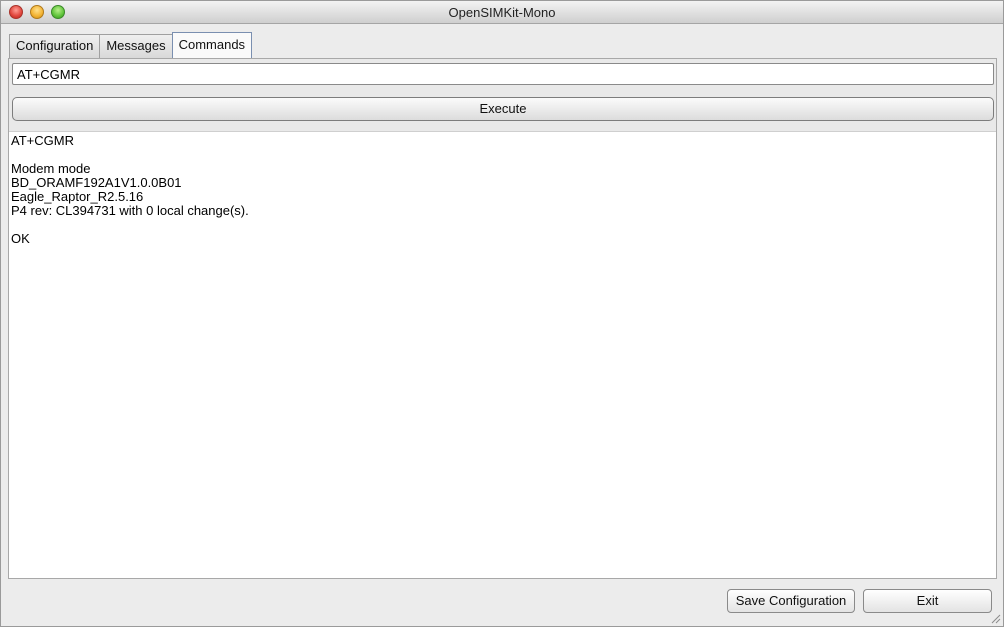 This screenshot has width=1004, height=627. Describe the element at coordinates (20, 238) in the screenshot. I see `output-line: OK` at that location.